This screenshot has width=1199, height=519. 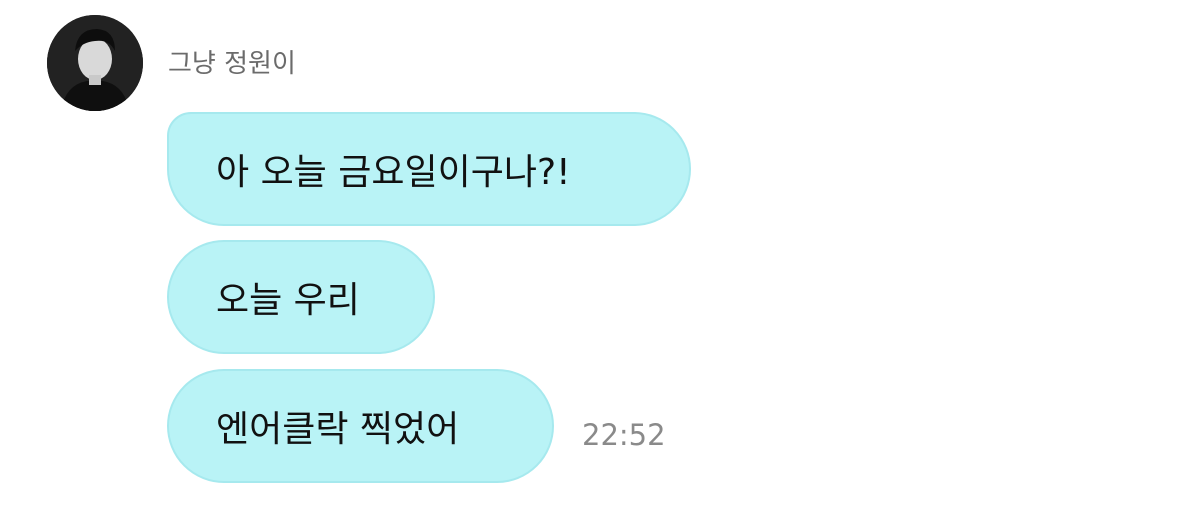 What do you see at coordinates (232, 64) in the screenshot?
I see `sender-name: 그냥 정원이` at bounding box center [232, 64].